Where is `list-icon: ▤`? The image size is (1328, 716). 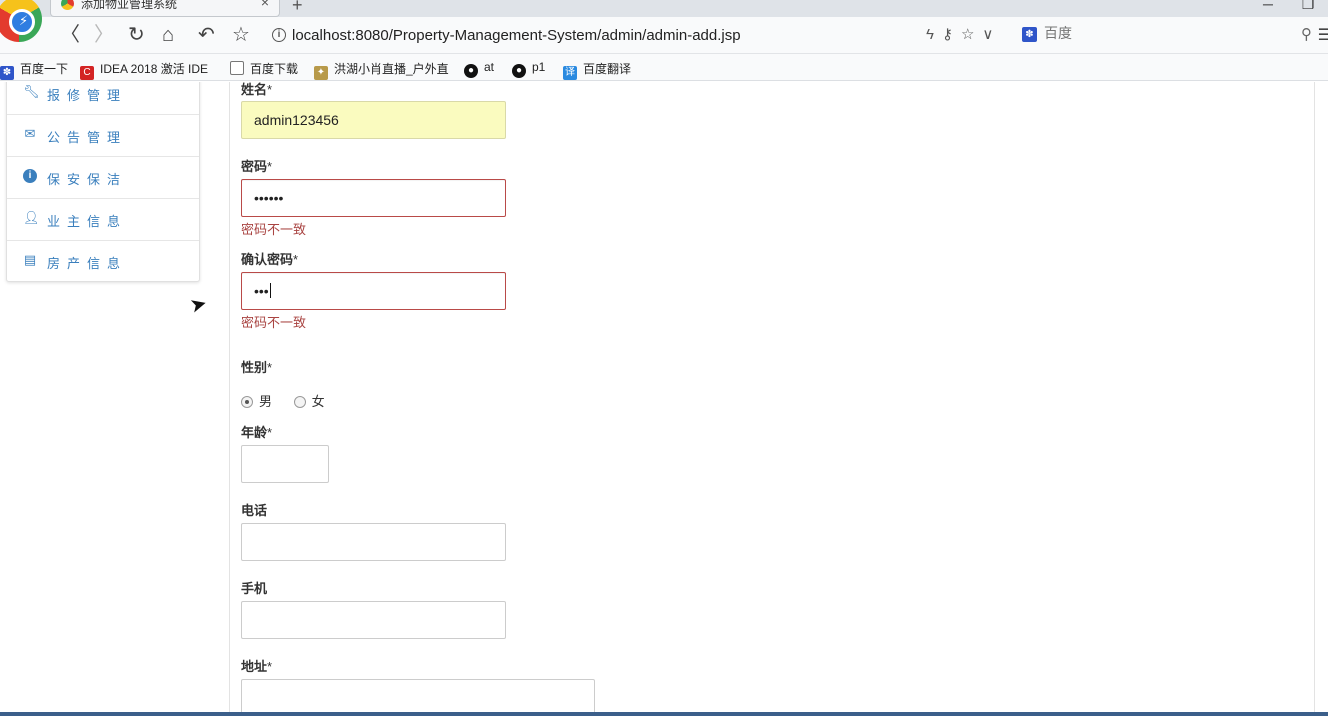
list-icon: ▤ is located at coordinates (30, 259).